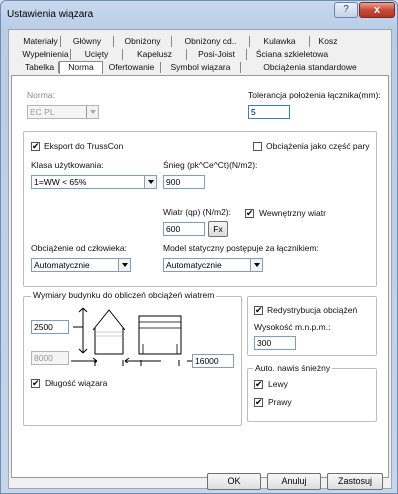 This screenshot has width=398, height=494. What do you see at coordinates (173, 182) in the screenshot?
I see `snieg-value: 900` at bounding box center [173, 182].